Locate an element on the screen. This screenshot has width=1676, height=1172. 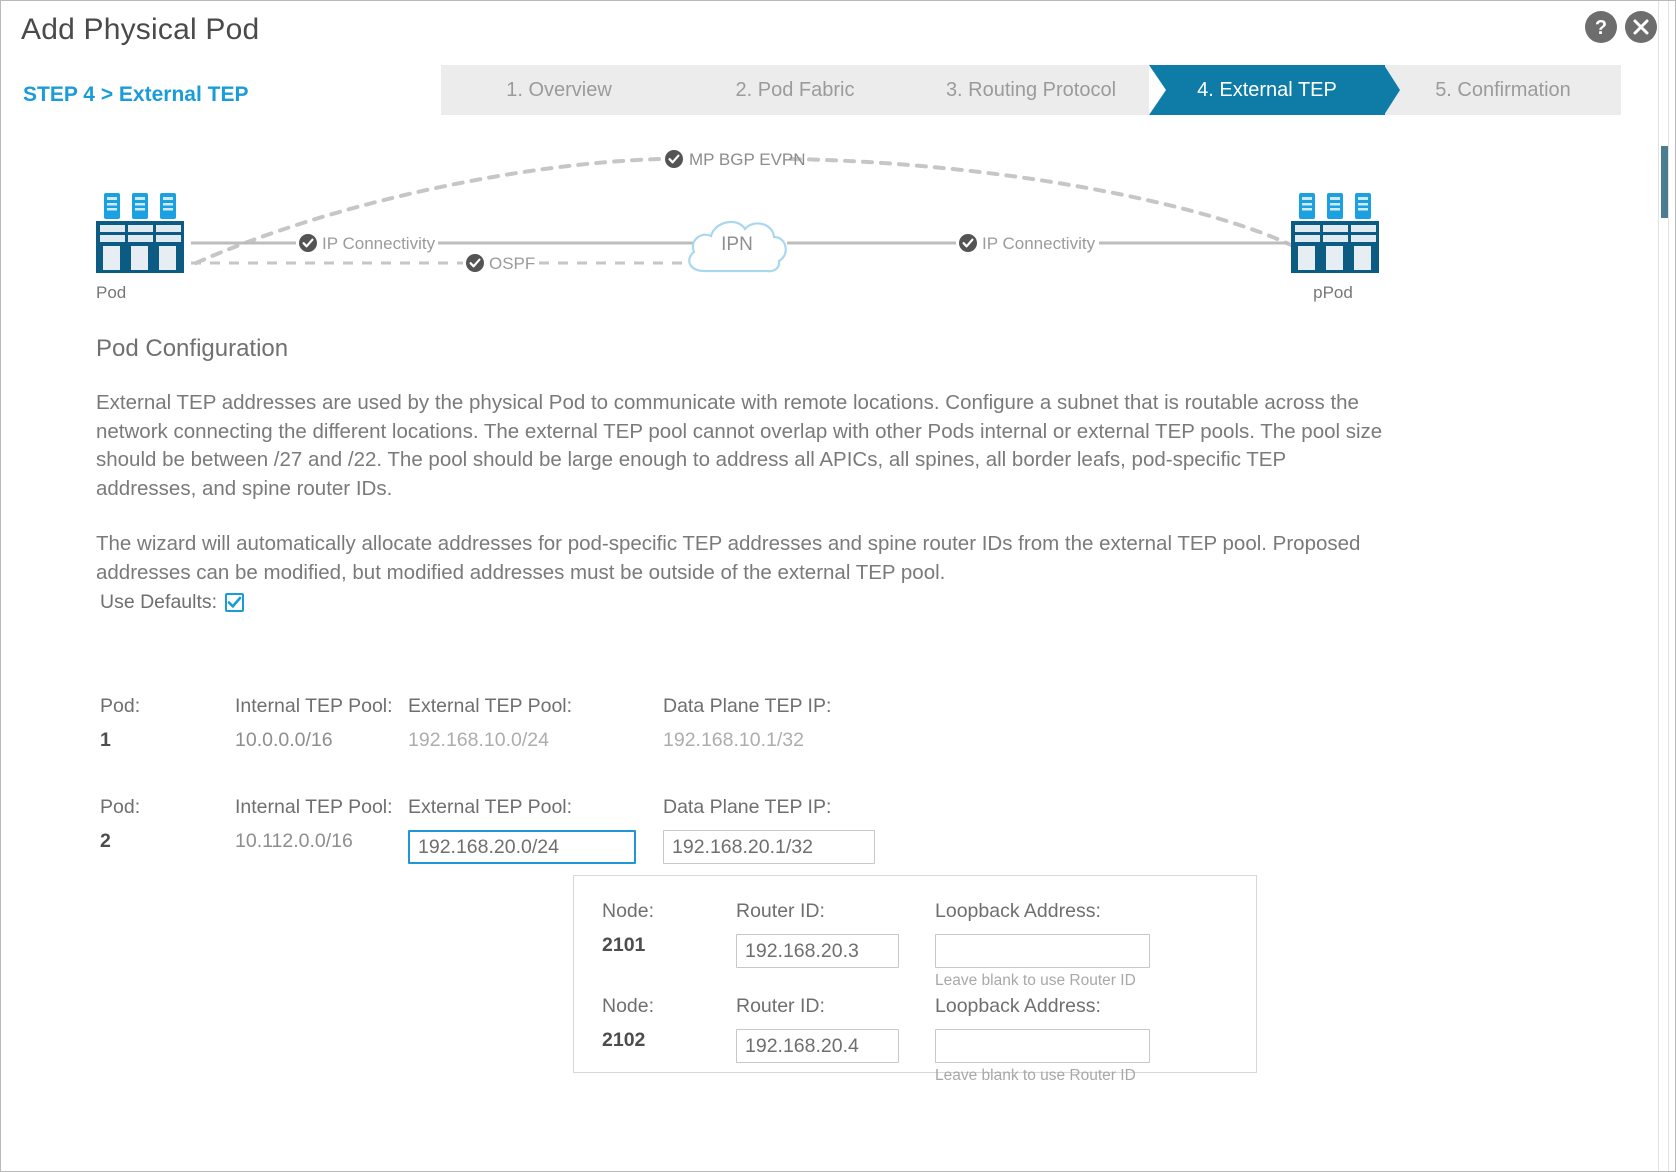
step-label: 3. Routing Protocol is located at coordinates (1031, 89).